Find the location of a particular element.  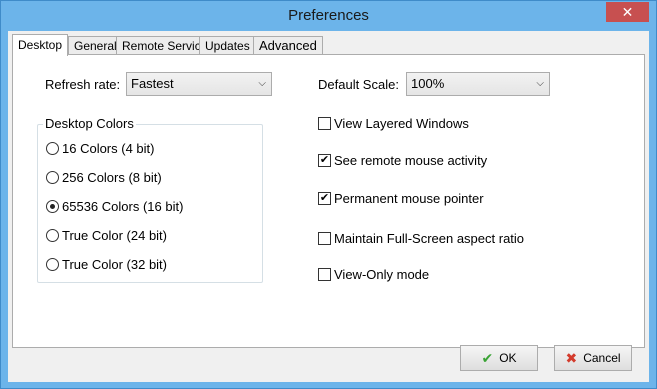

checkbox-label: View-Only mode is located at coordinates (382, 274).